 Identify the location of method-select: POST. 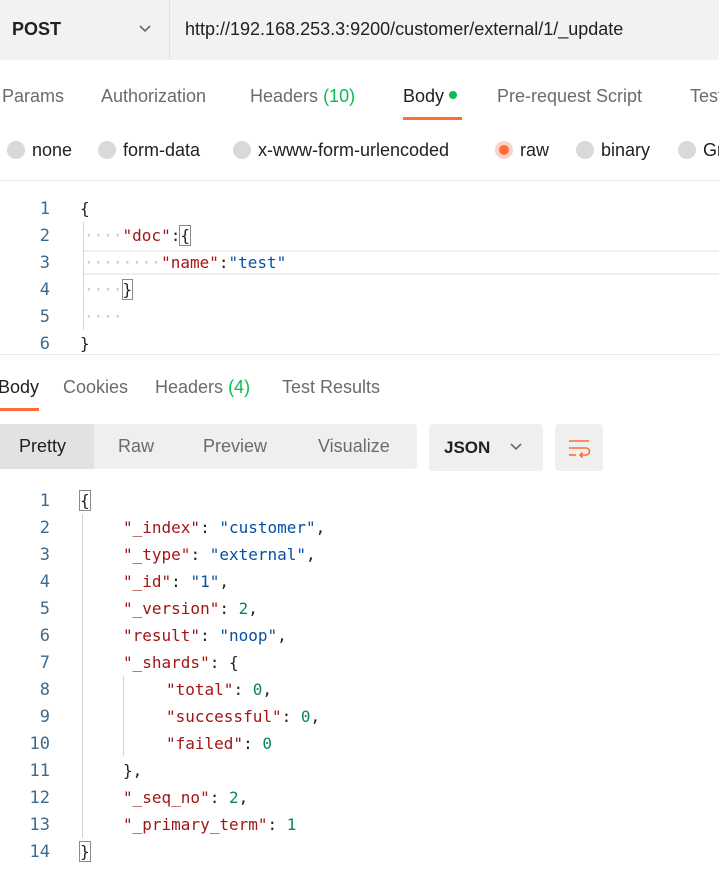
(85, 30).